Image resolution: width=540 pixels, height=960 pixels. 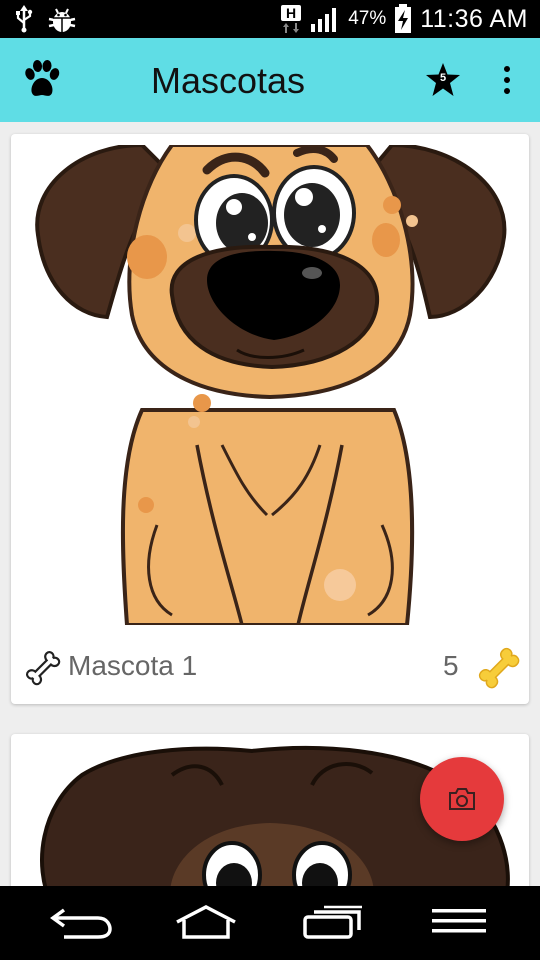 I want to click on overflow-menu-icon, so click(x=507, y=80).